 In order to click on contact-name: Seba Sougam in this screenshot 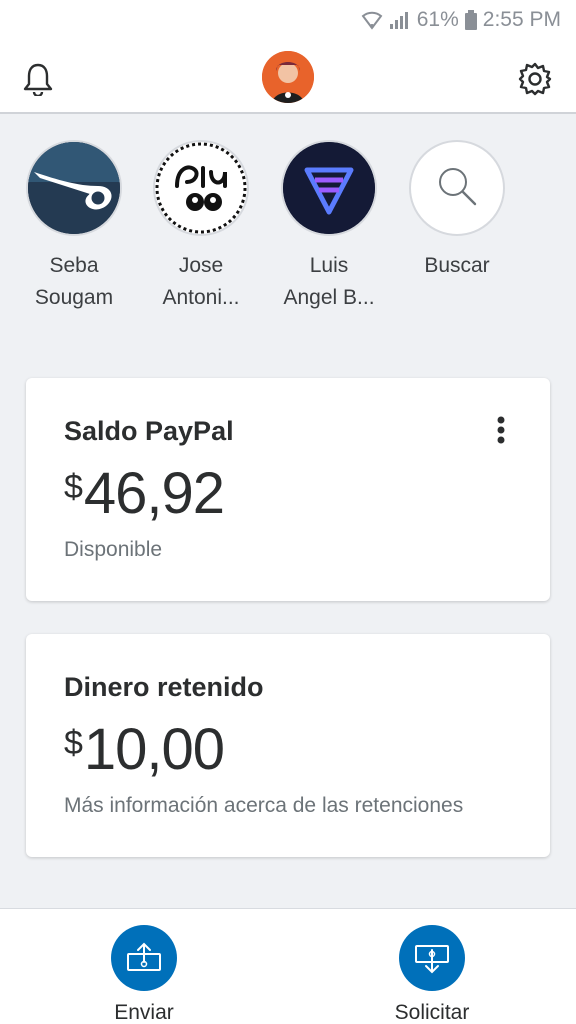, I will do `click(74, 281)`.